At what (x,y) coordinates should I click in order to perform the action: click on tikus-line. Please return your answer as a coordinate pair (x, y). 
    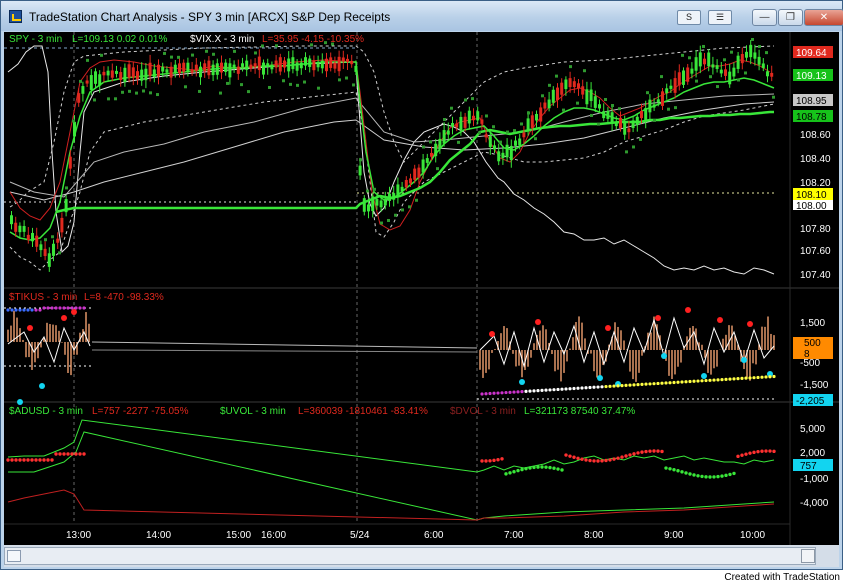
    Looking at the image, I should click on (627, 342).